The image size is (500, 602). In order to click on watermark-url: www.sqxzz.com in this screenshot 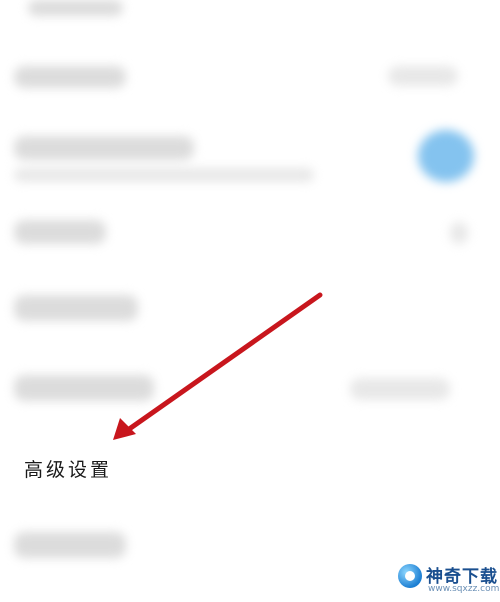, I will do `click(464, 589)`.